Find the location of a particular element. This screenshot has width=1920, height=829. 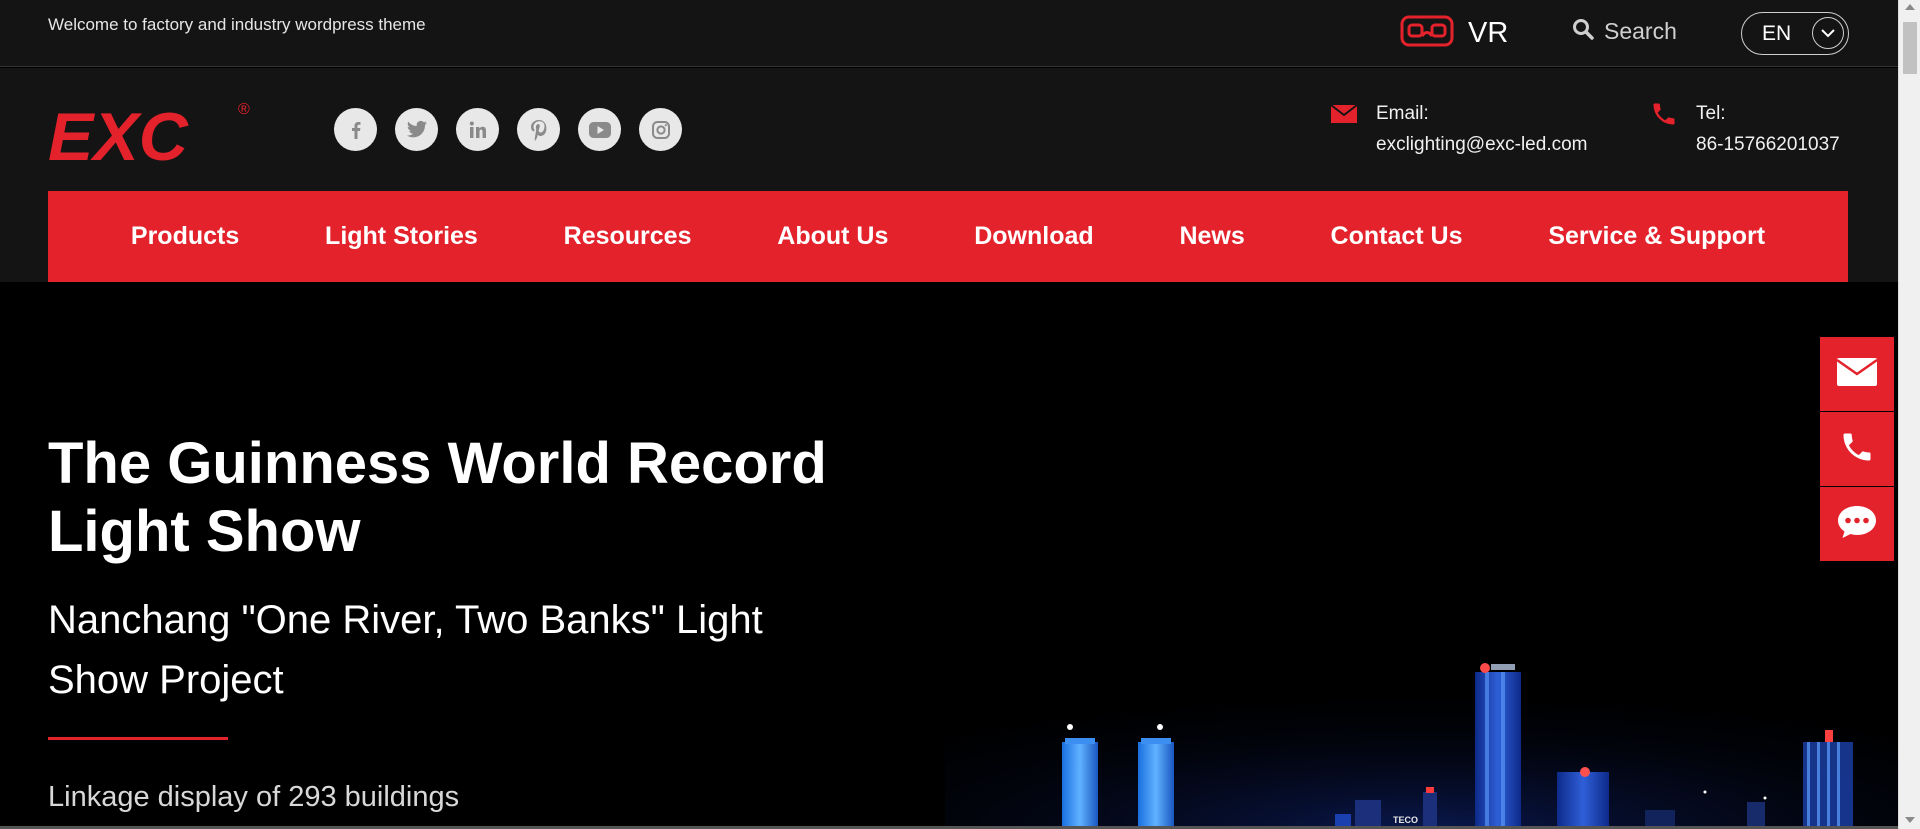

vr-link: VR is located at coordinates (1454, 33).